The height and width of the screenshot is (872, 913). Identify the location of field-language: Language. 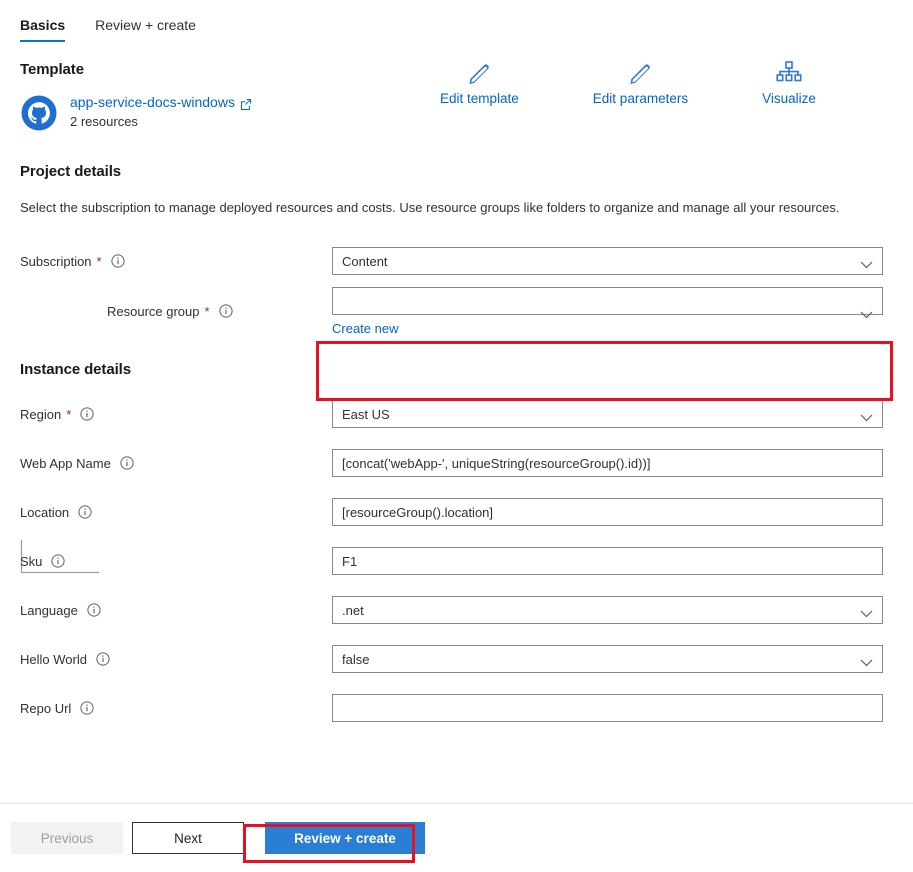
(466, 610).